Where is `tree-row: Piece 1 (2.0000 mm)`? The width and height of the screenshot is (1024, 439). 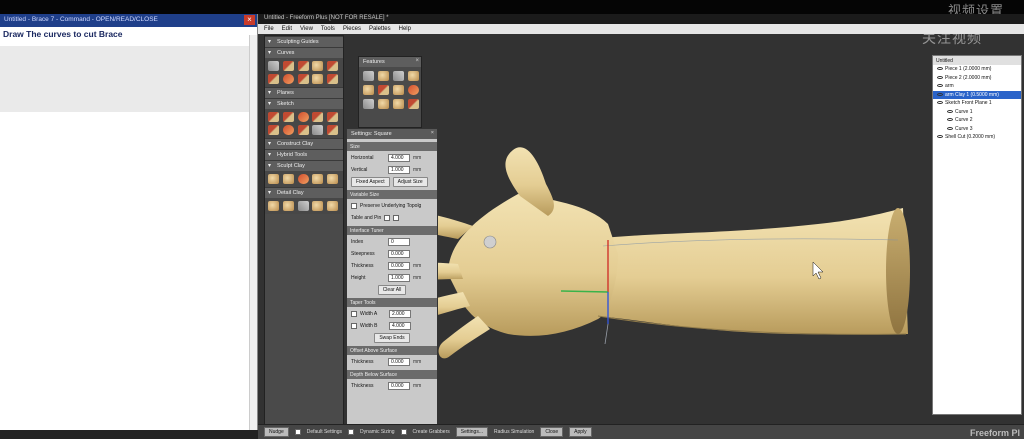 tree-row: Piece 1 (2.0000 mm) is located at coordinates (977, 69).